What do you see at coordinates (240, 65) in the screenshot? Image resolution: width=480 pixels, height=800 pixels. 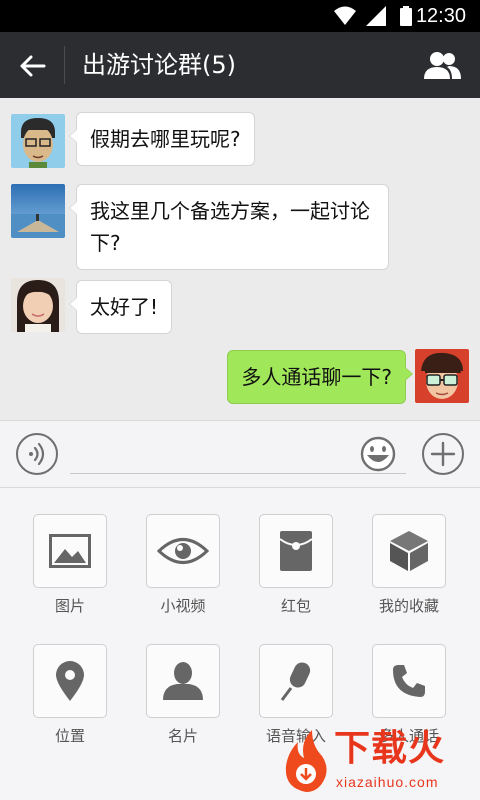 I see `chat-header: 出游讨论群(5)` at bounding box center [240, 65].